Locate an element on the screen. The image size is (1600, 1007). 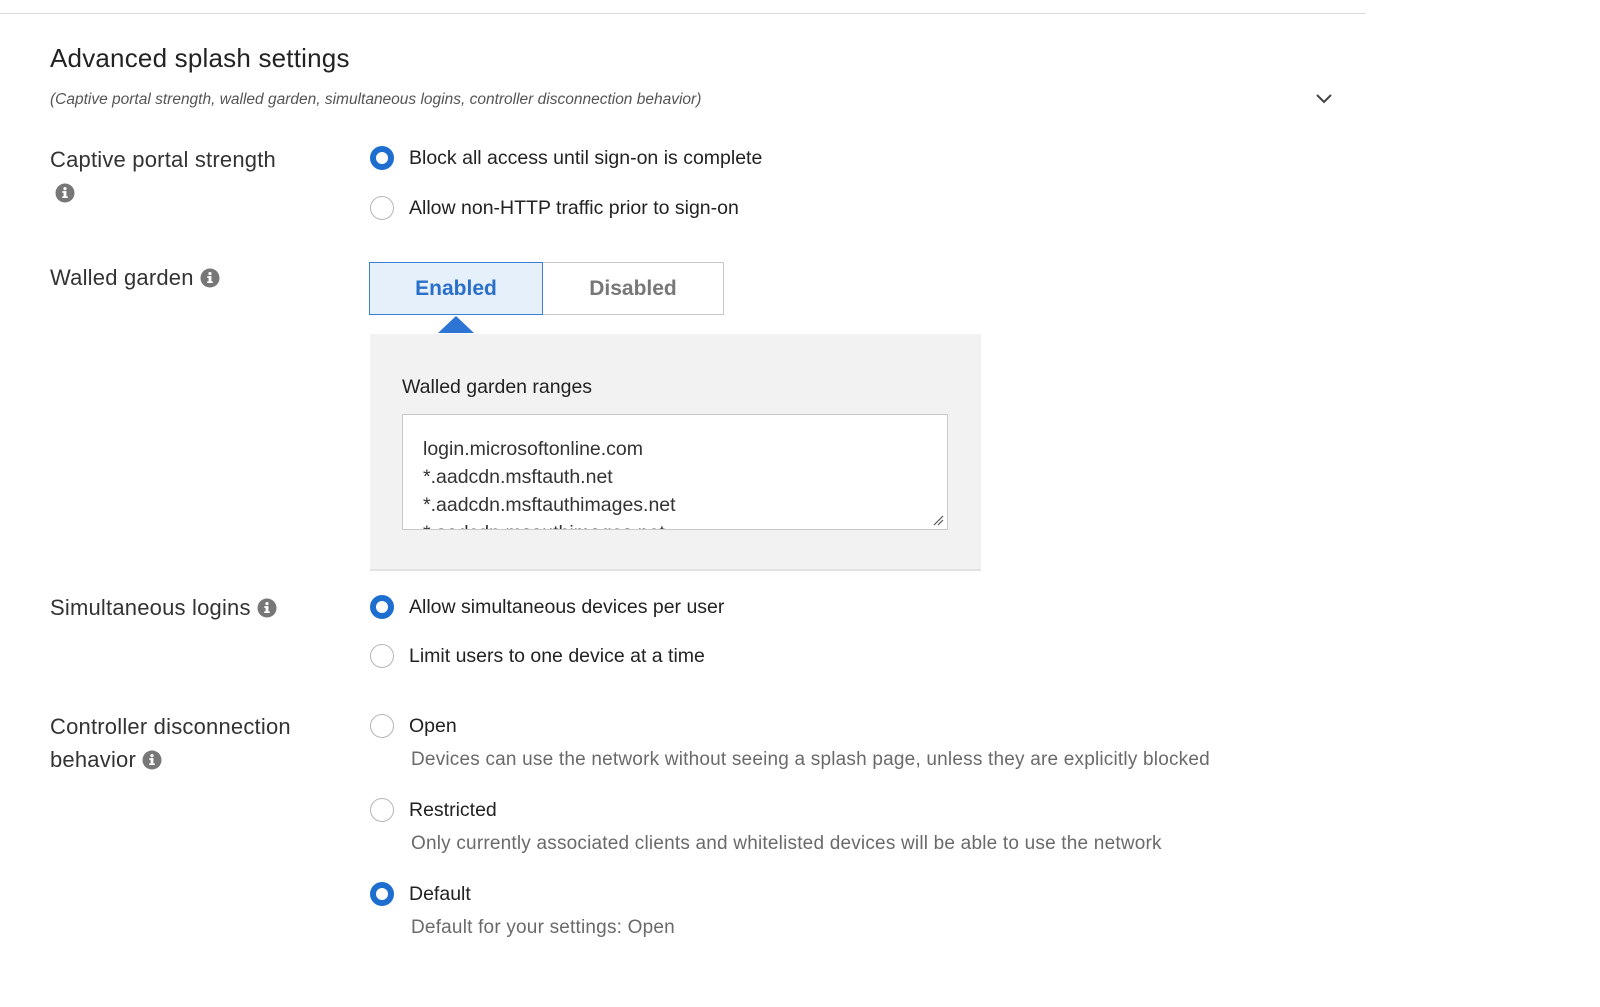
controller-disconnection-option-open-label: Open is located at coordinates (433, 725).